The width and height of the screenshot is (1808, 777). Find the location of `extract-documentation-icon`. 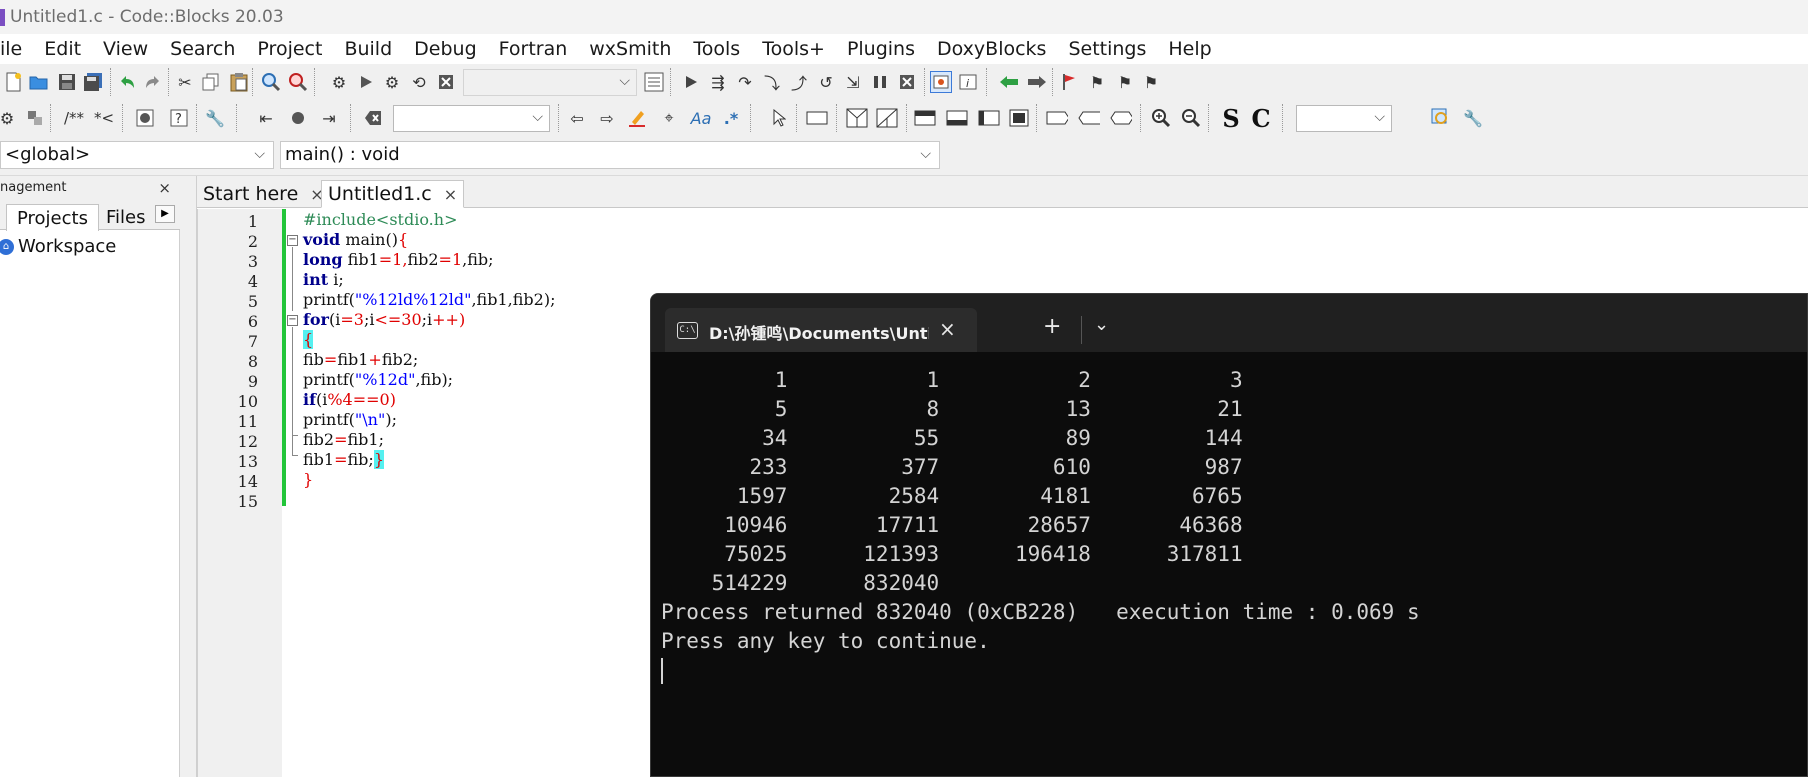

extract-documentation-icon is located at coordinates (35, 118).